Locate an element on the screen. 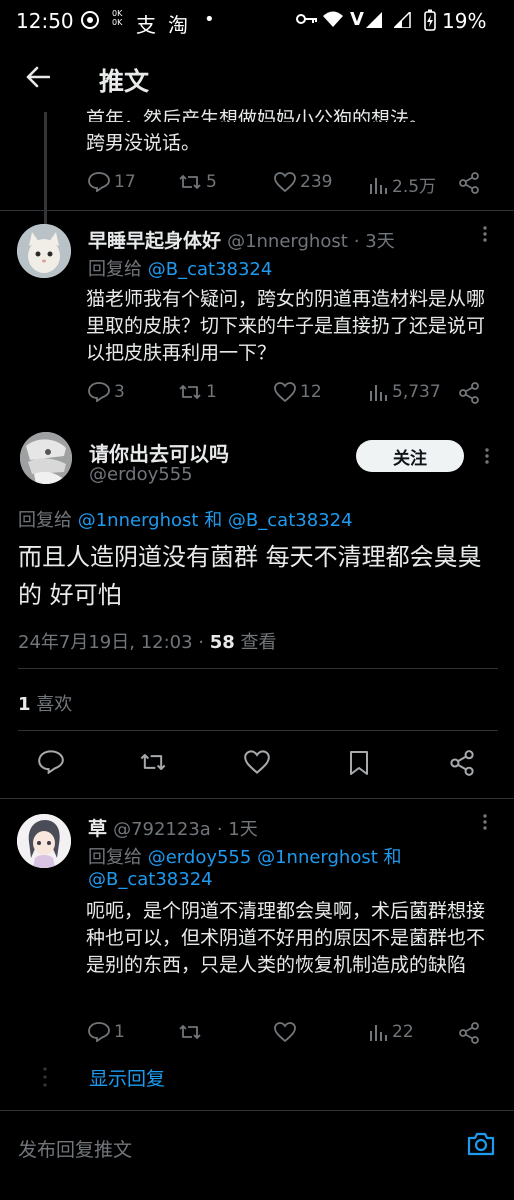 This screenshot has height=1200, width=514. like-button is located at coordinates (287, 1032).